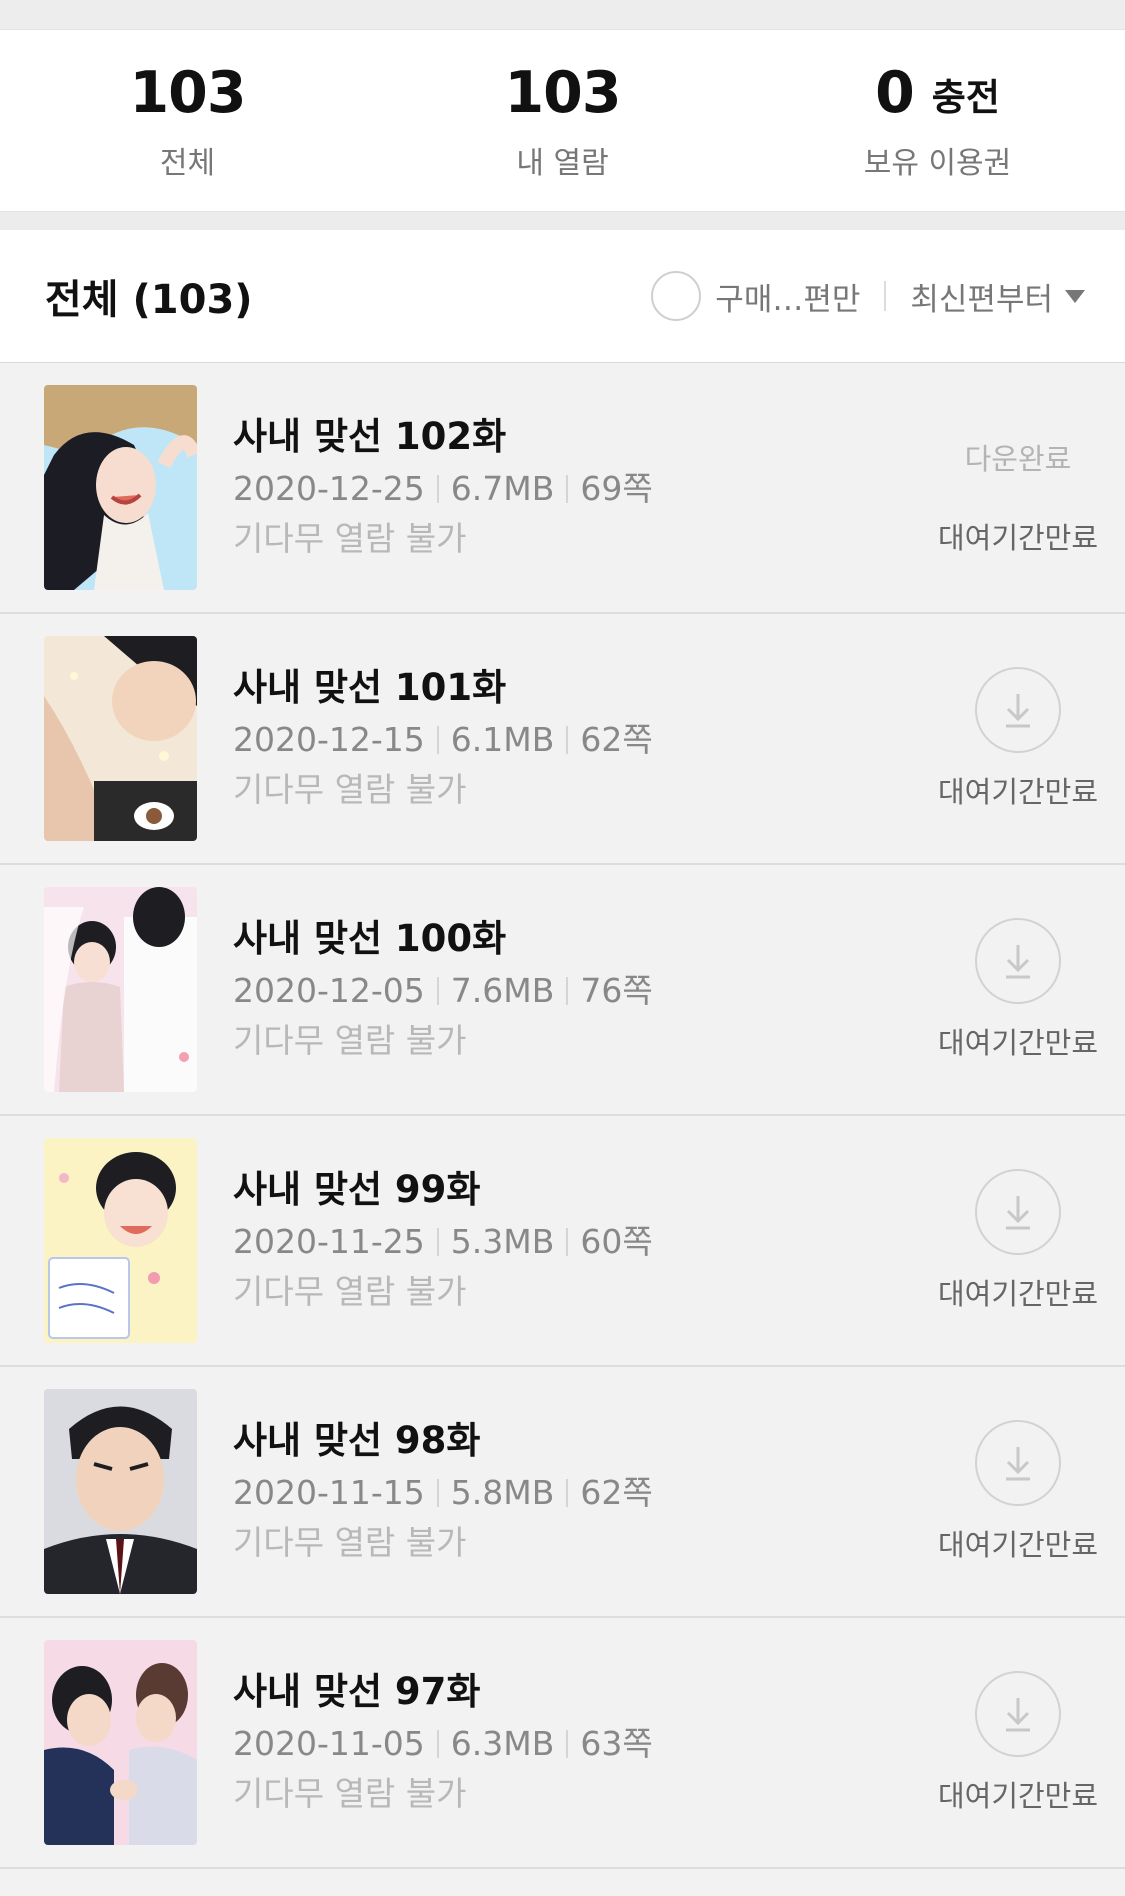  I want to click on stat-viewed-value: 103, so click(563, 92).